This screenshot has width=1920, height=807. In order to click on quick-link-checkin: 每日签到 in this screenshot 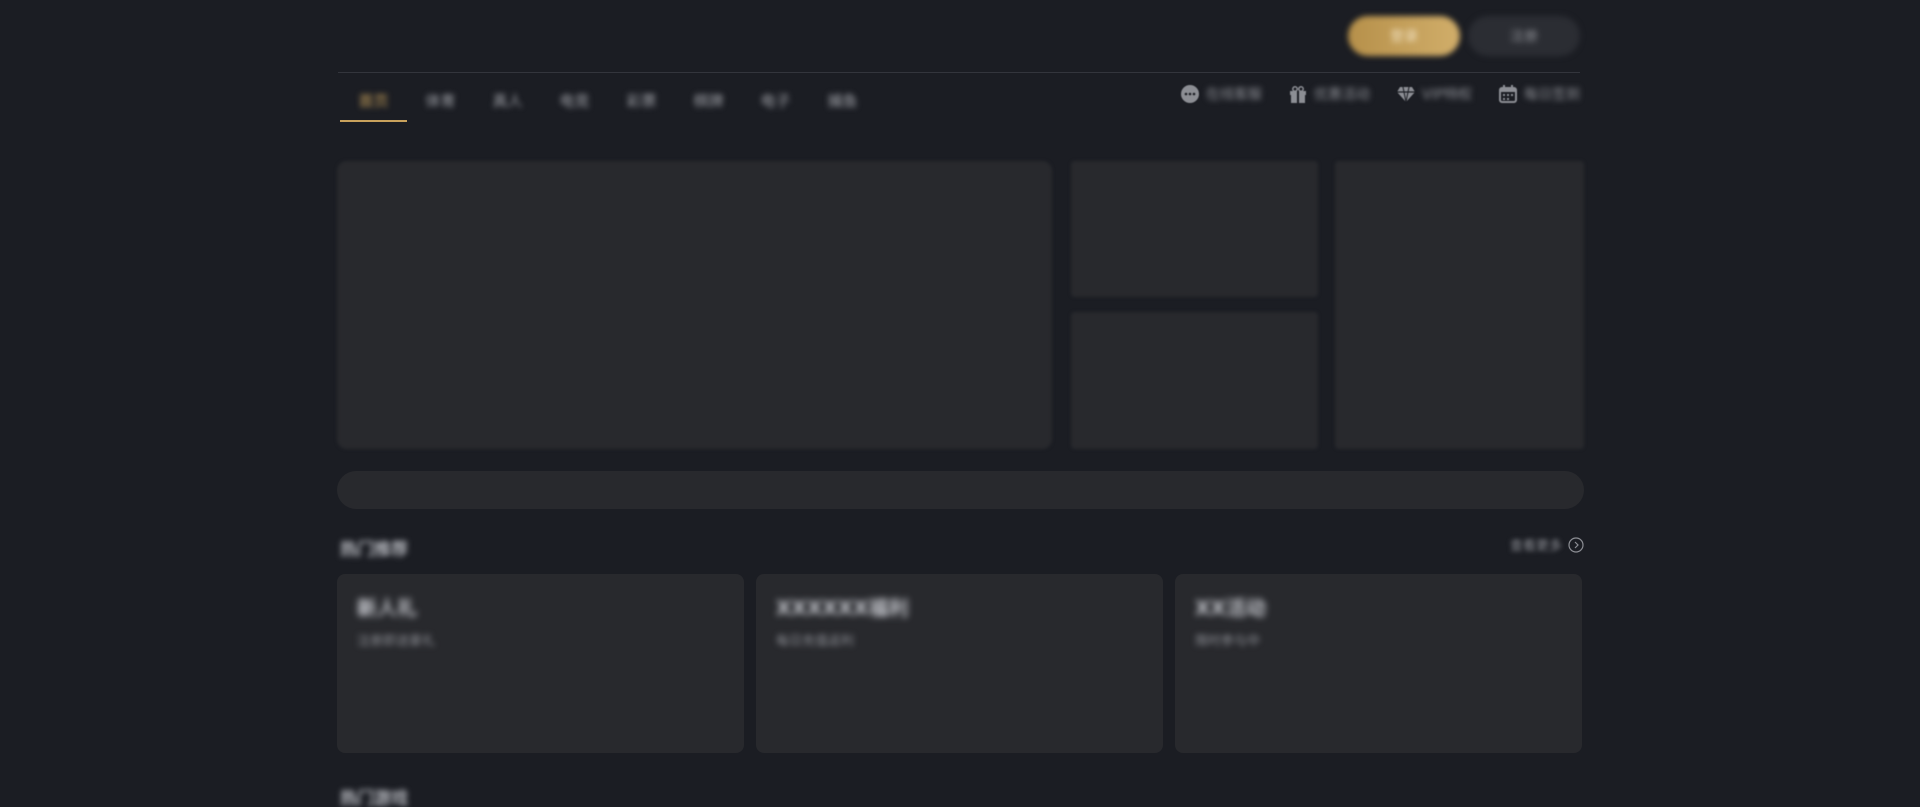, I will do `click(1539, 94)`.